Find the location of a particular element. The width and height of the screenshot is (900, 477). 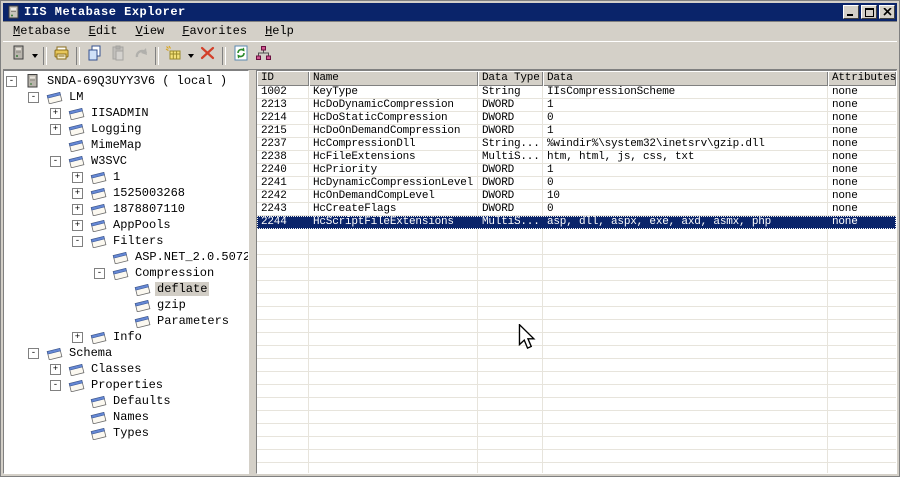

connect-dropdown-arrow is located at coordinates (34, 56).